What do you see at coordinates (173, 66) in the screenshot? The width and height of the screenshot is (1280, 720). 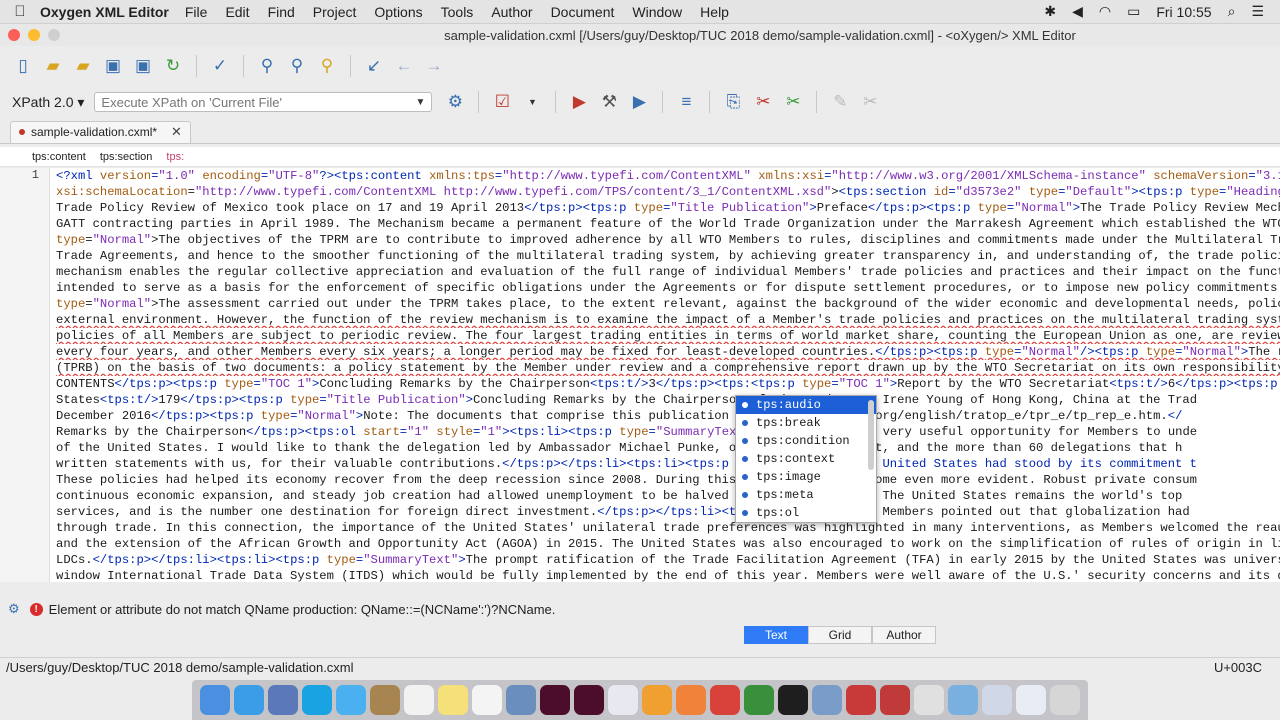 I see `reload-icon: ↻` at bounding box center [173, 66].